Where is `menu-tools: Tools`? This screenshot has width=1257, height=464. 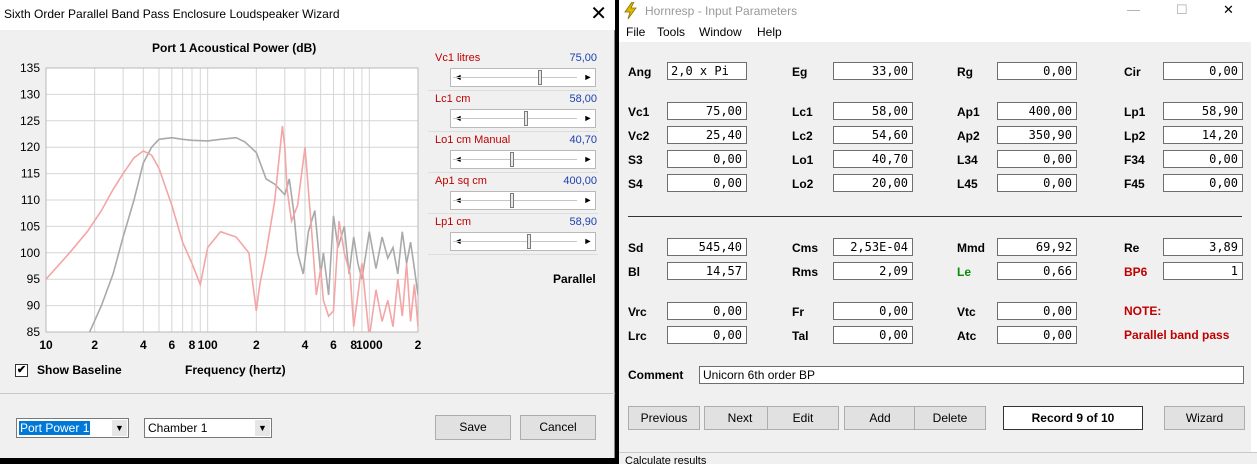
menu-tools: Tools is located at coordinates (671, 32).